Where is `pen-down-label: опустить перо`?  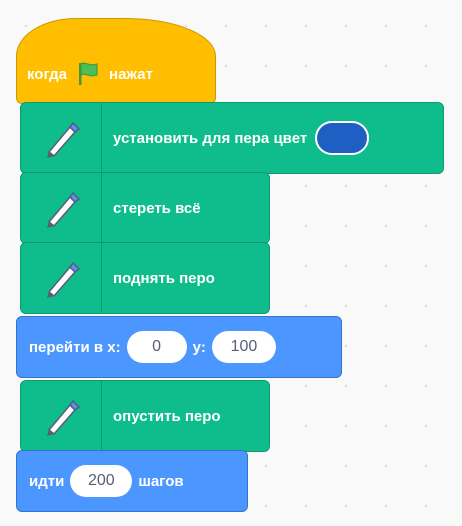
pen-down-label: опустить перо is located at coordinates (167, 416).